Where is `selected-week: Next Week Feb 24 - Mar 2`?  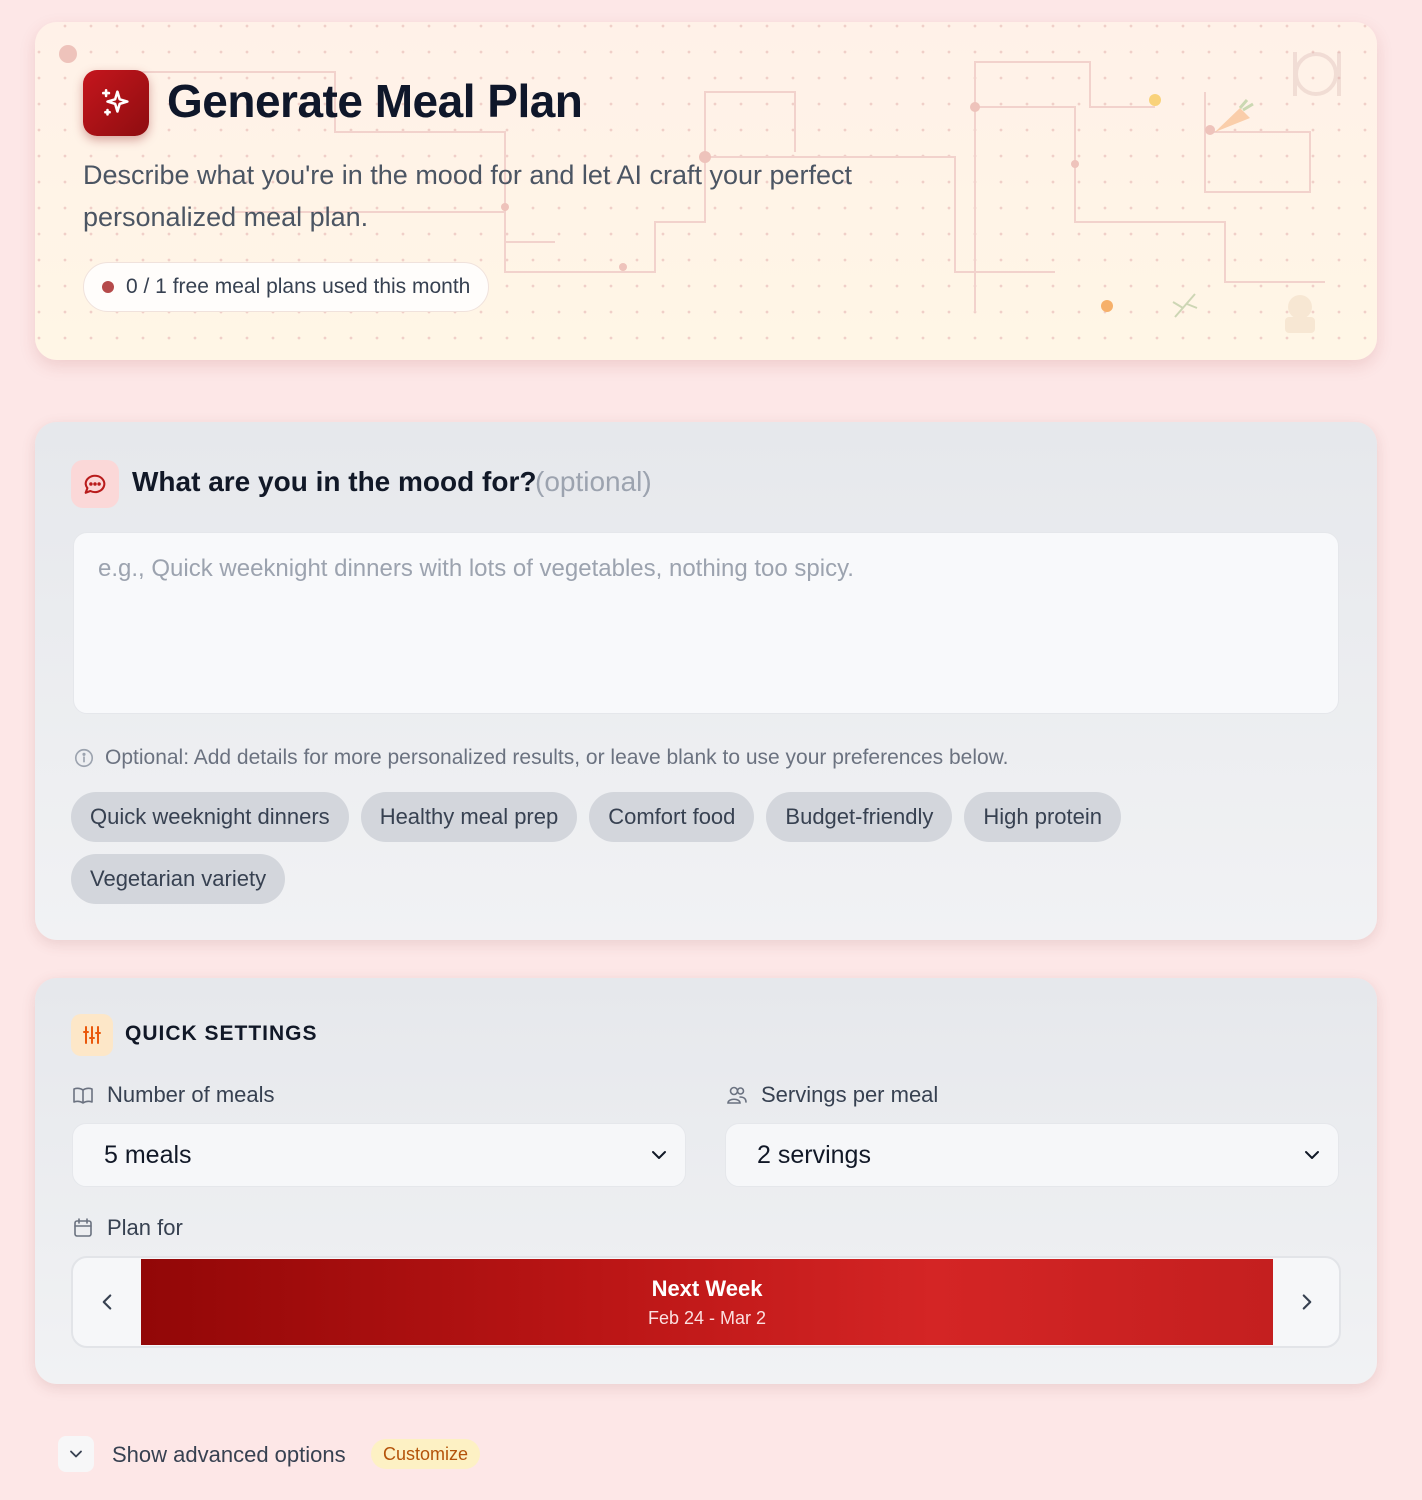 selected-week: Next Week Feb 24 - Mar 2 is located at coordinates (707, 1302).